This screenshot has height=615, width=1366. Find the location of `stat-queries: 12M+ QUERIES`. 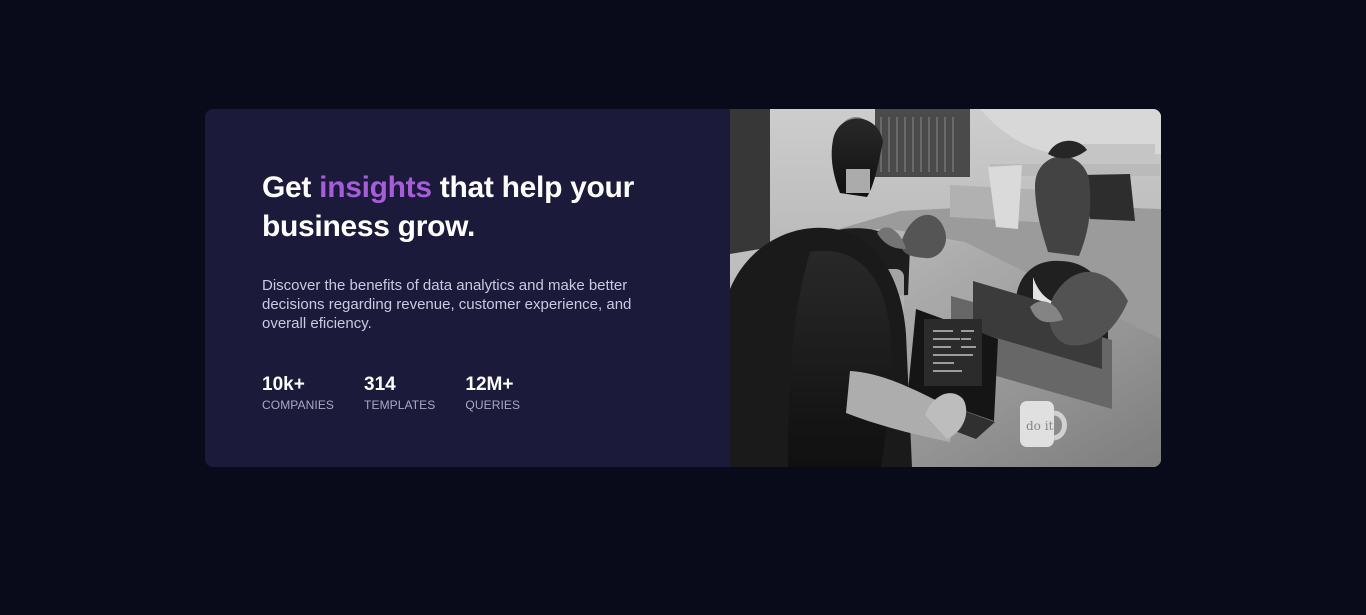

stat-queries: 12M+ QUERIES is located at coordinates (500, 393).